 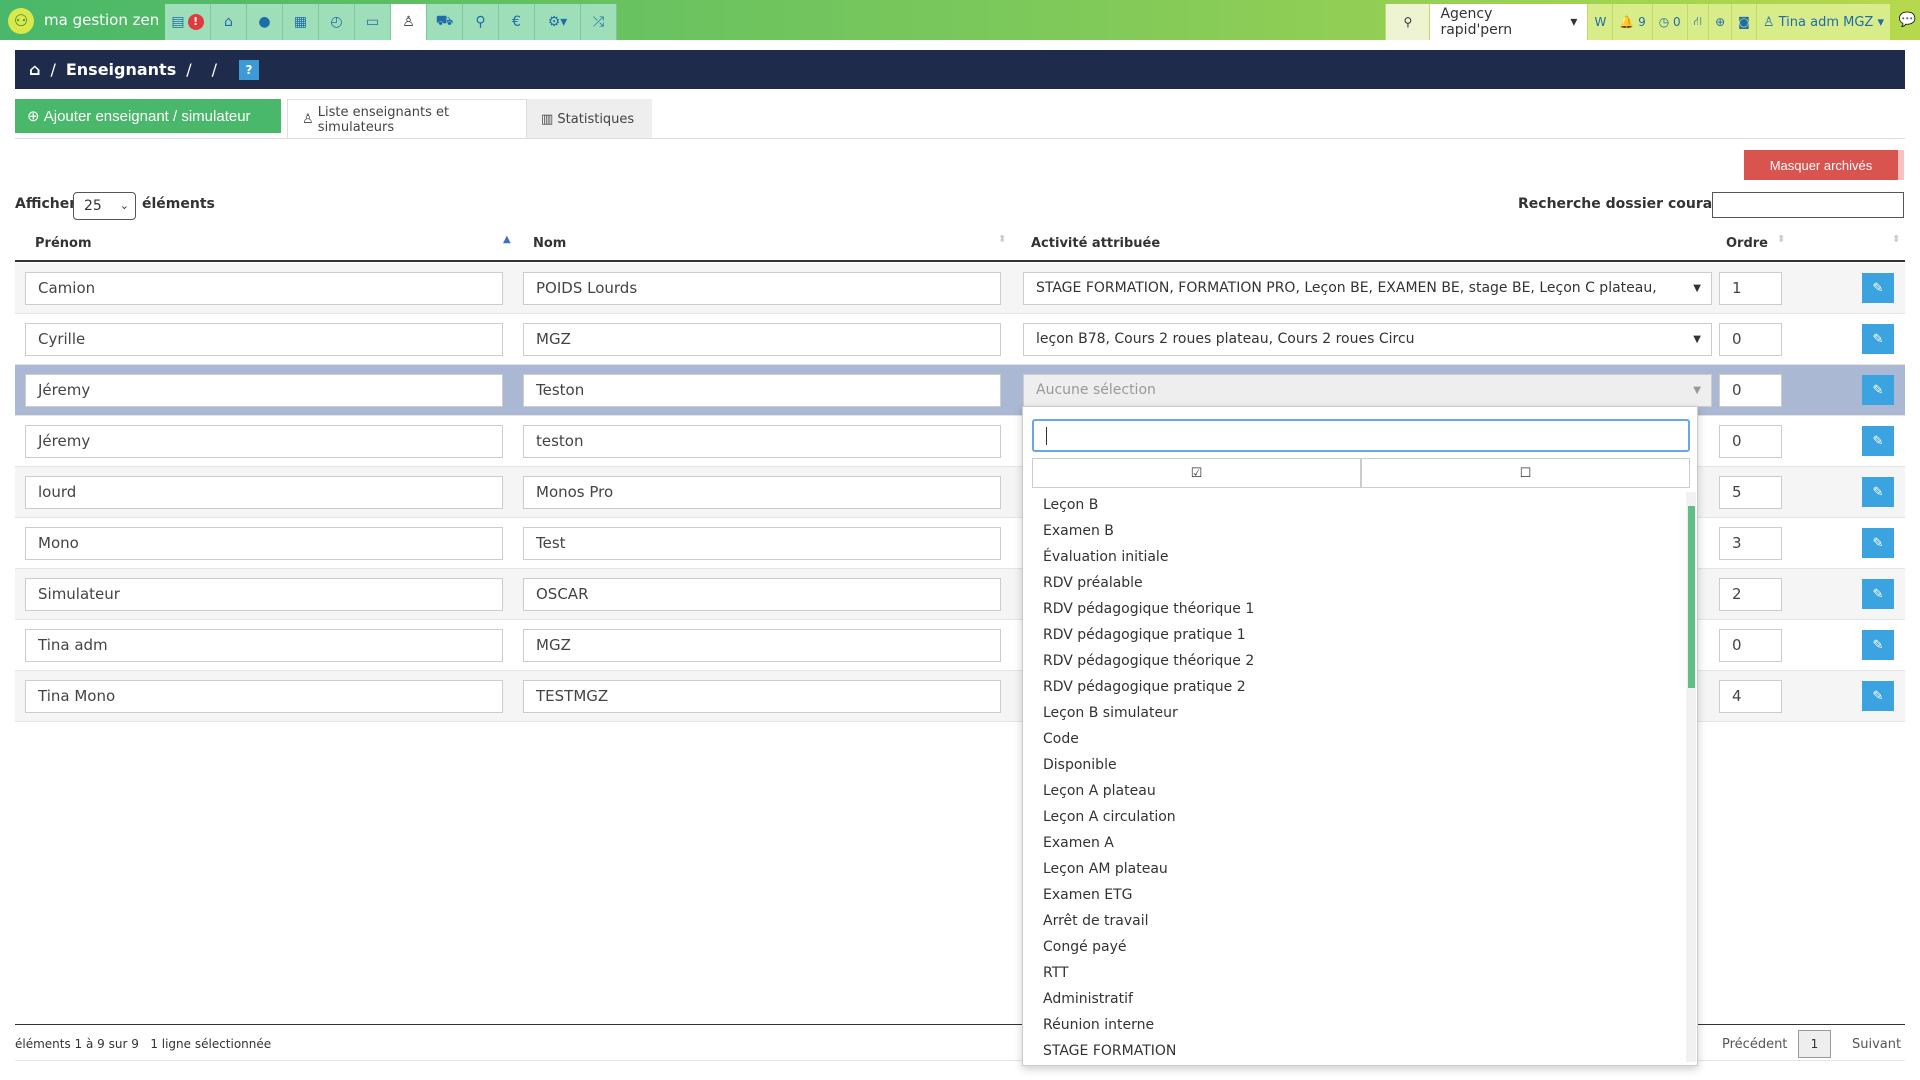 What do you see at coordinates (1720, 22) in the screenshot?
I see `support-icon: ⊕` at bounding box center [1720, 22].